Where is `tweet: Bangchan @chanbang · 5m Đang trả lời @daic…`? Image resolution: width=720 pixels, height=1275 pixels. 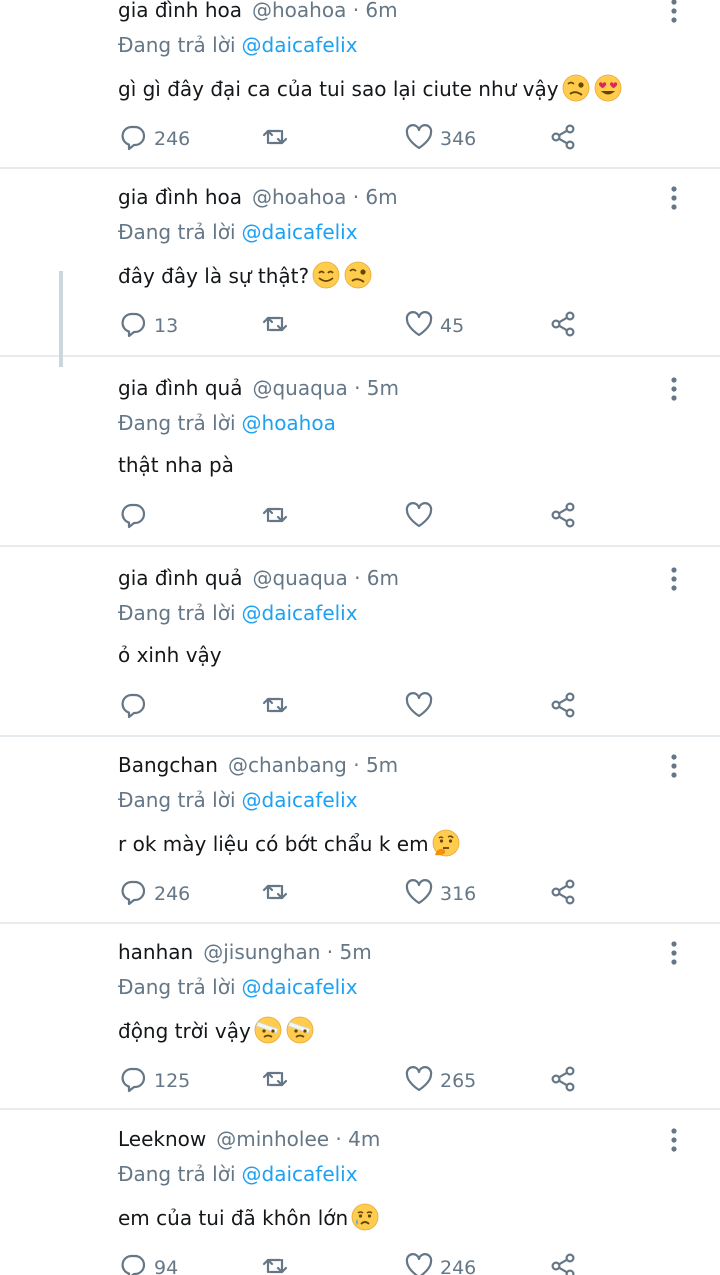 tweet: Bangchan @chanbang · 5m Đang trả lời @daic… is located at coordinates (360, 841).